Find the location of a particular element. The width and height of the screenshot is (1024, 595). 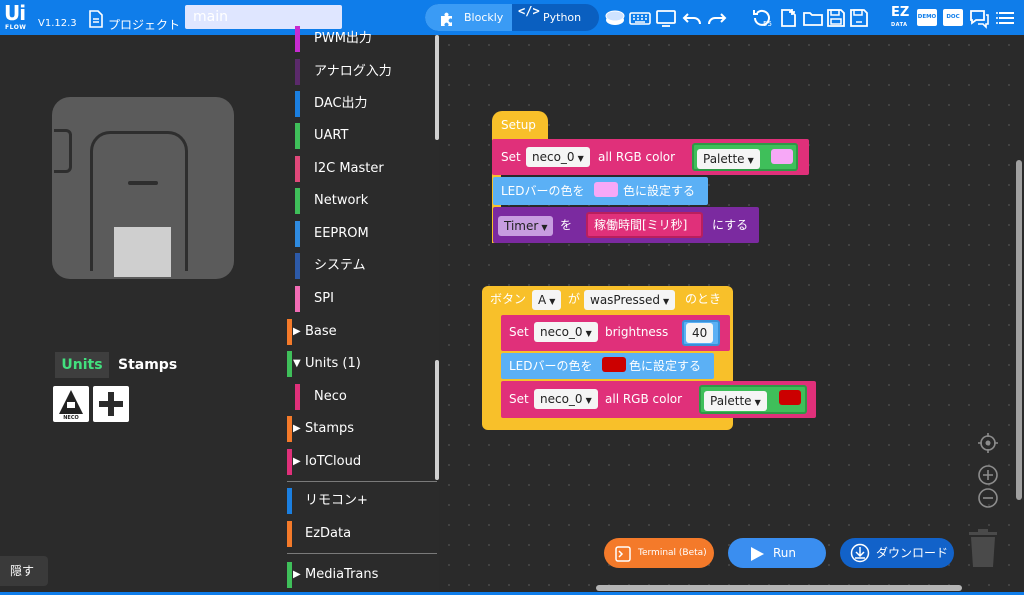

project-file-icon is located at coordinates (96, 19).